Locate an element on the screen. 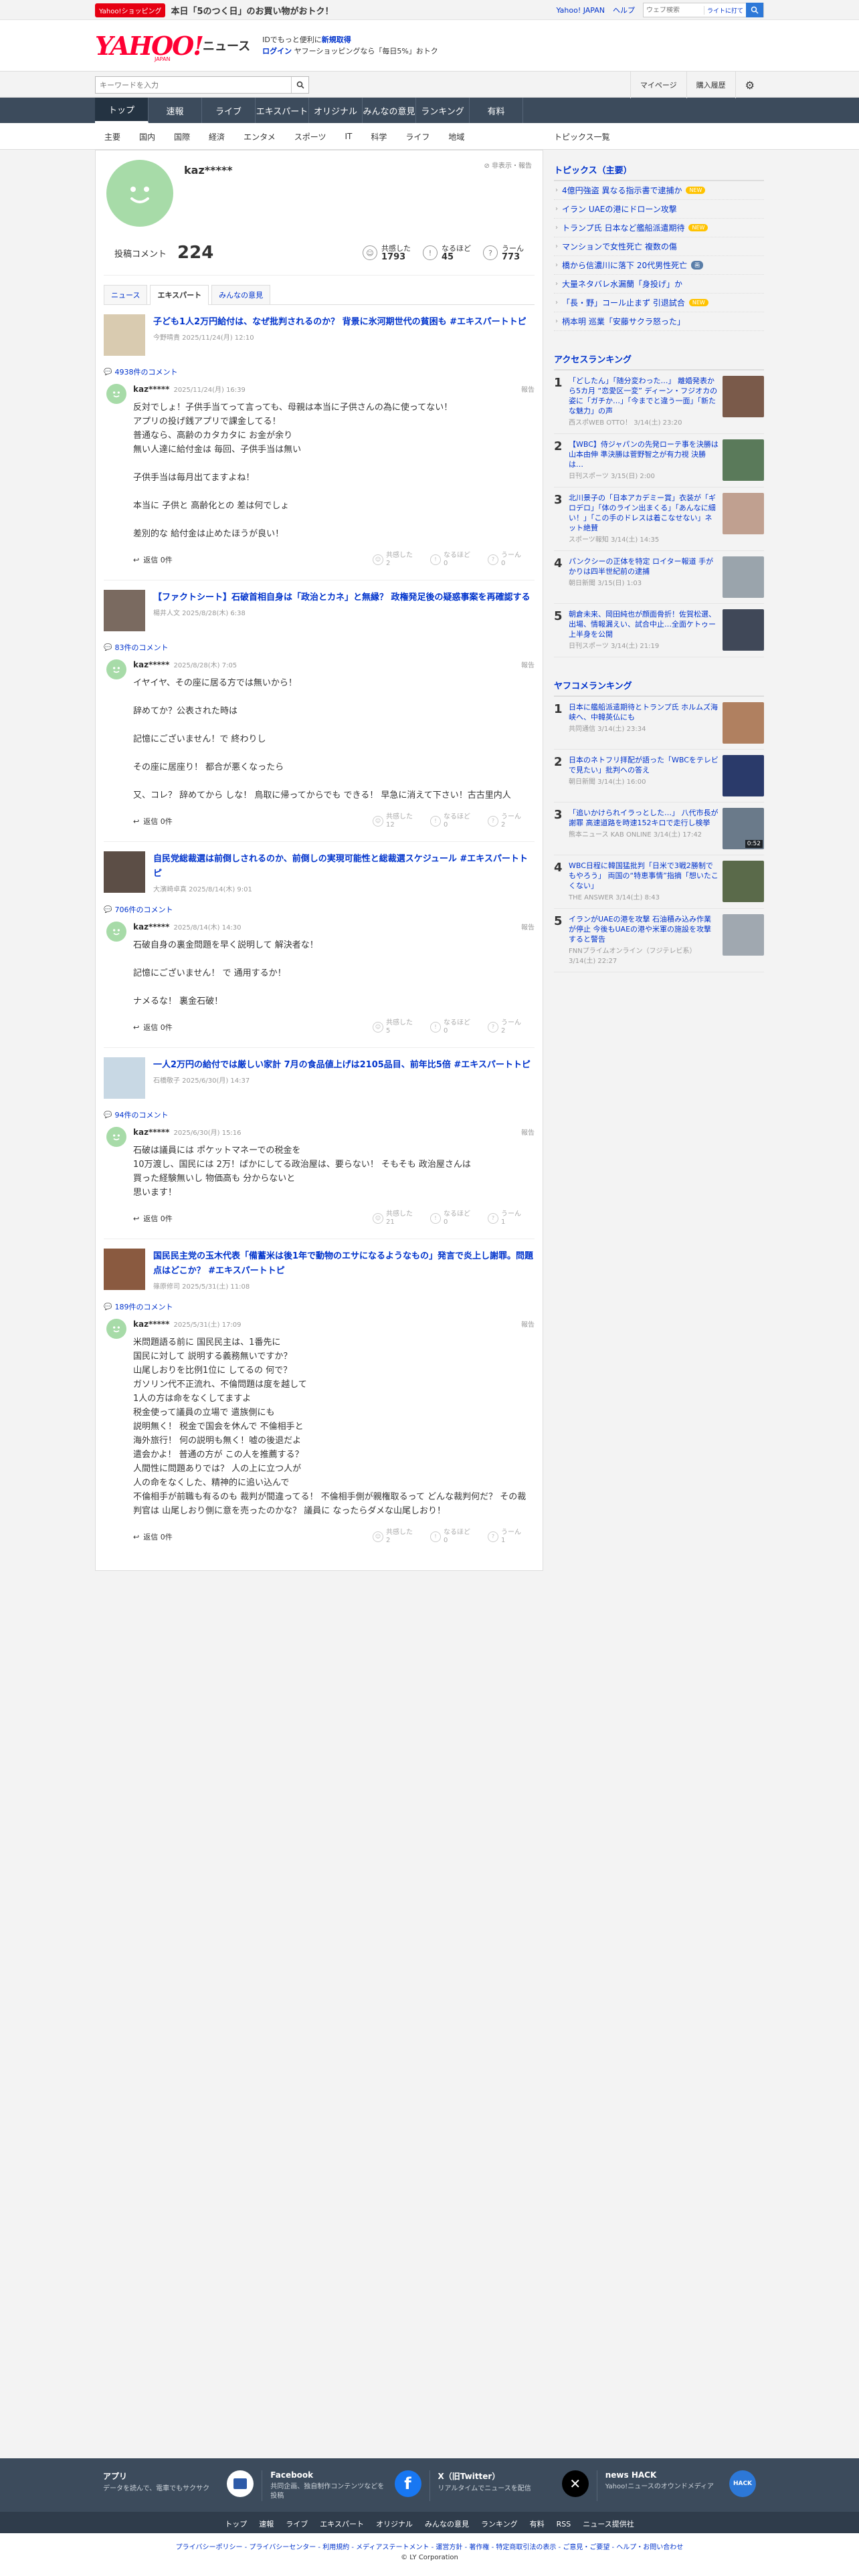 This screenshot has width=859, height=2576. footer-nav-item-5: みんなの意見 is located at coordinates (447, 2523).